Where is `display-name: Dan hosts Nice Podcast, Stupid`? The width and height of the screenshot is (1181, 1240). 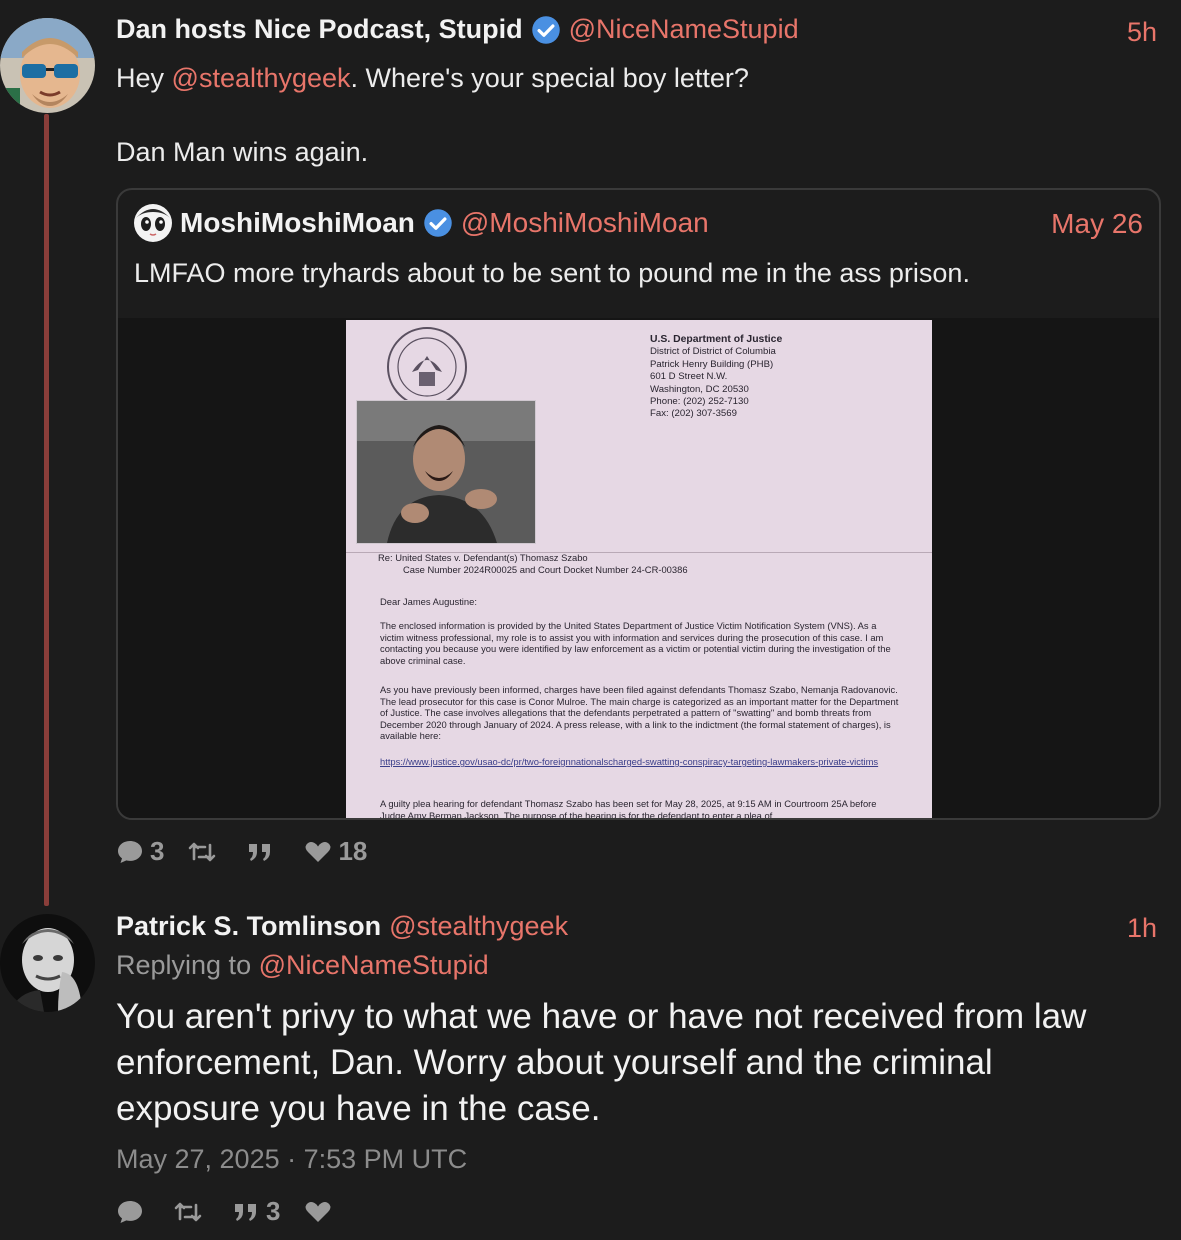
display-name: Dan hosts Nice Podcast, Stupid is located at coordinates (319, 29).